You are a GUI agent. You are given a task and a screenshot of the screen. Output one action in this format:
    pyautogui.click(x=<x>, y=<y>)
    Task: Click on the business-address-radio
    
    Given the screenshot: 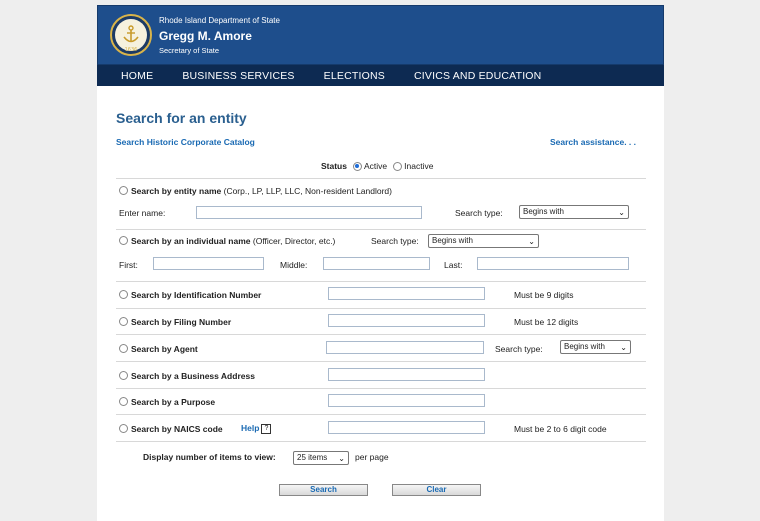 What is the action you would take?
    pyautogui.click(x=123, y=375)
    